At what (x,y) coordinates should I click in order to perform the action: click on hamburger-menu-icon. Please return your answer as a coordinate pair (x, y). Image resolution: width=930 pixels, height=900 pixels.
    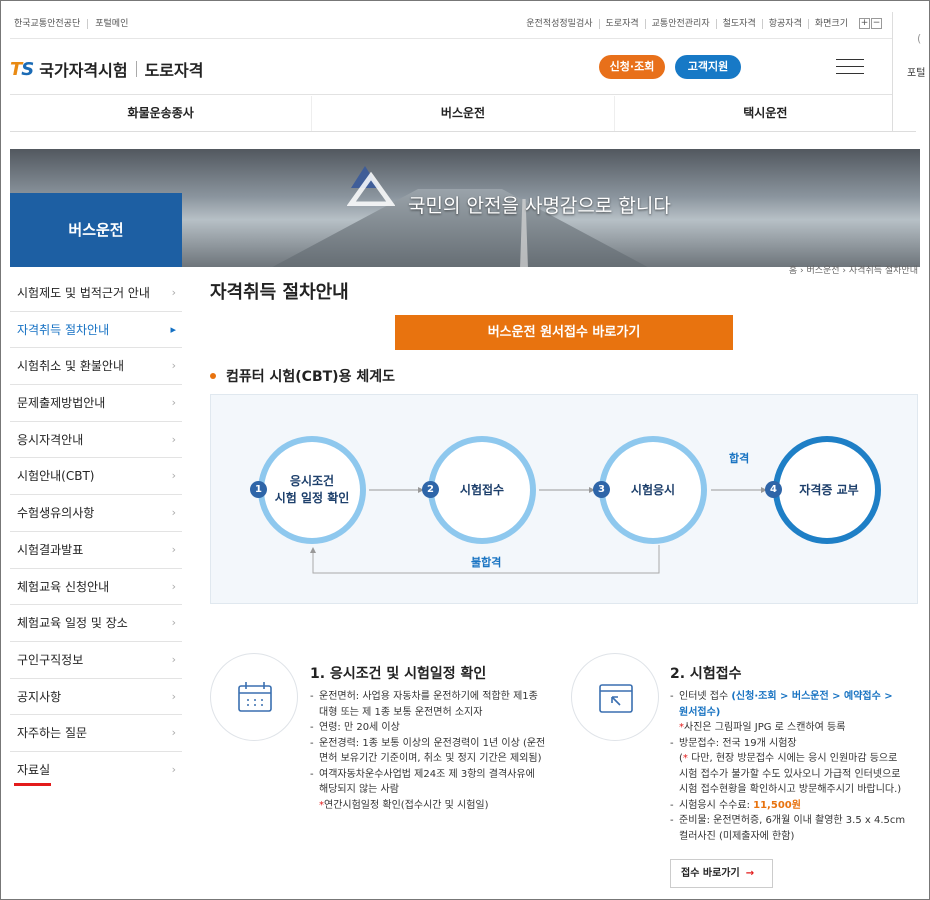
    Looking at the image, I should click on (850, 67).